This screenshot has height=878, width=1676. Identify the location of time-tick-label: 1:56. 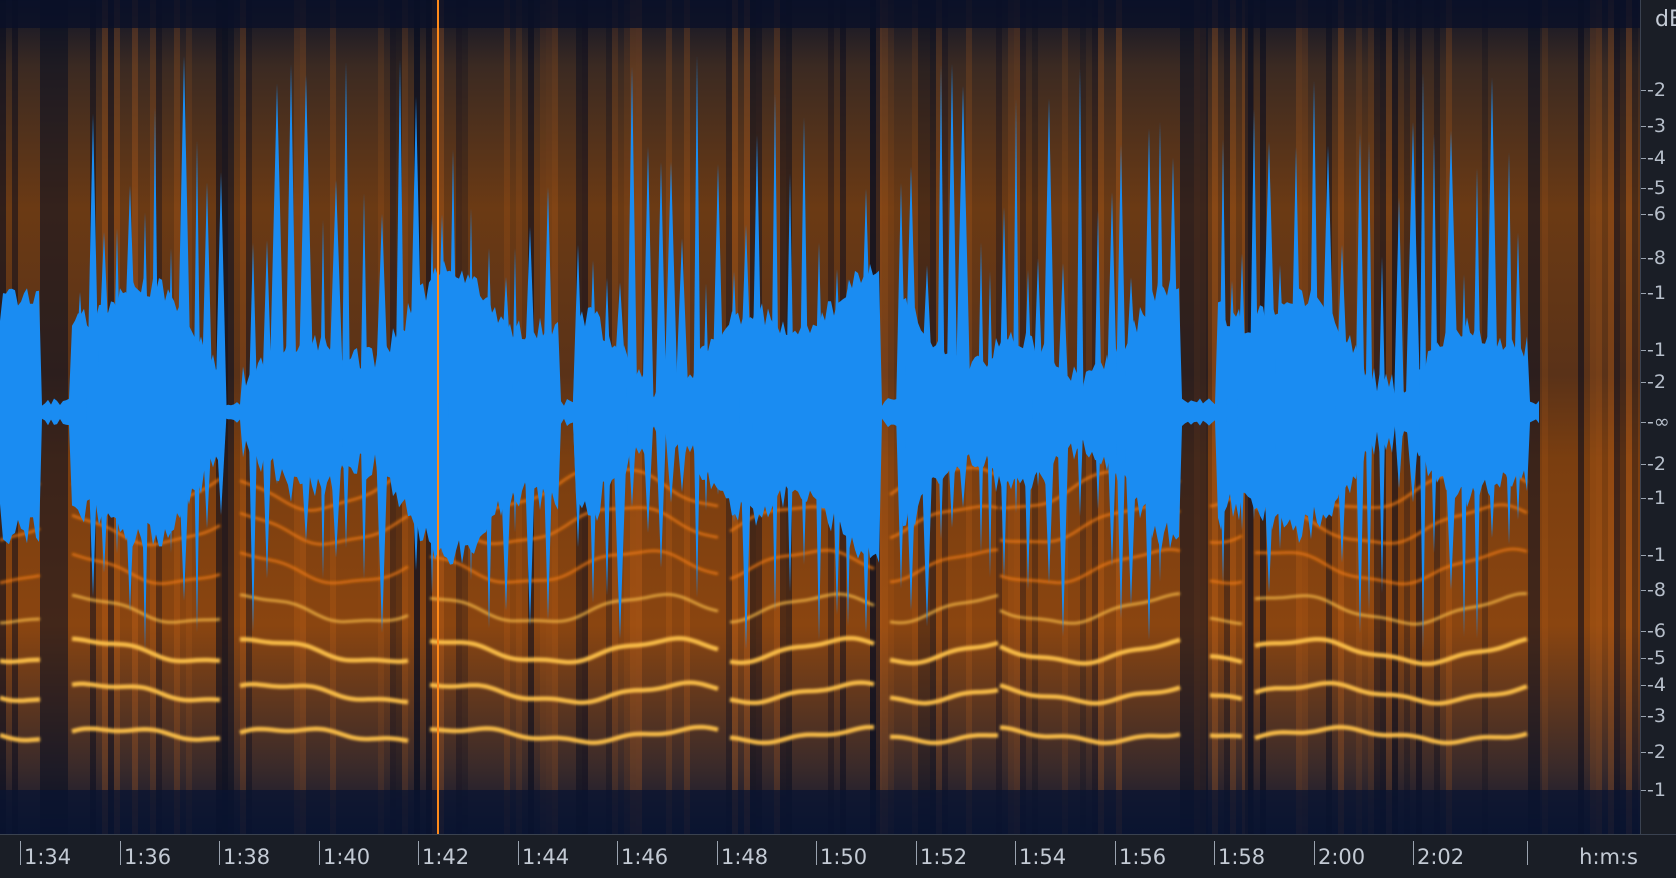
(1143, 857).